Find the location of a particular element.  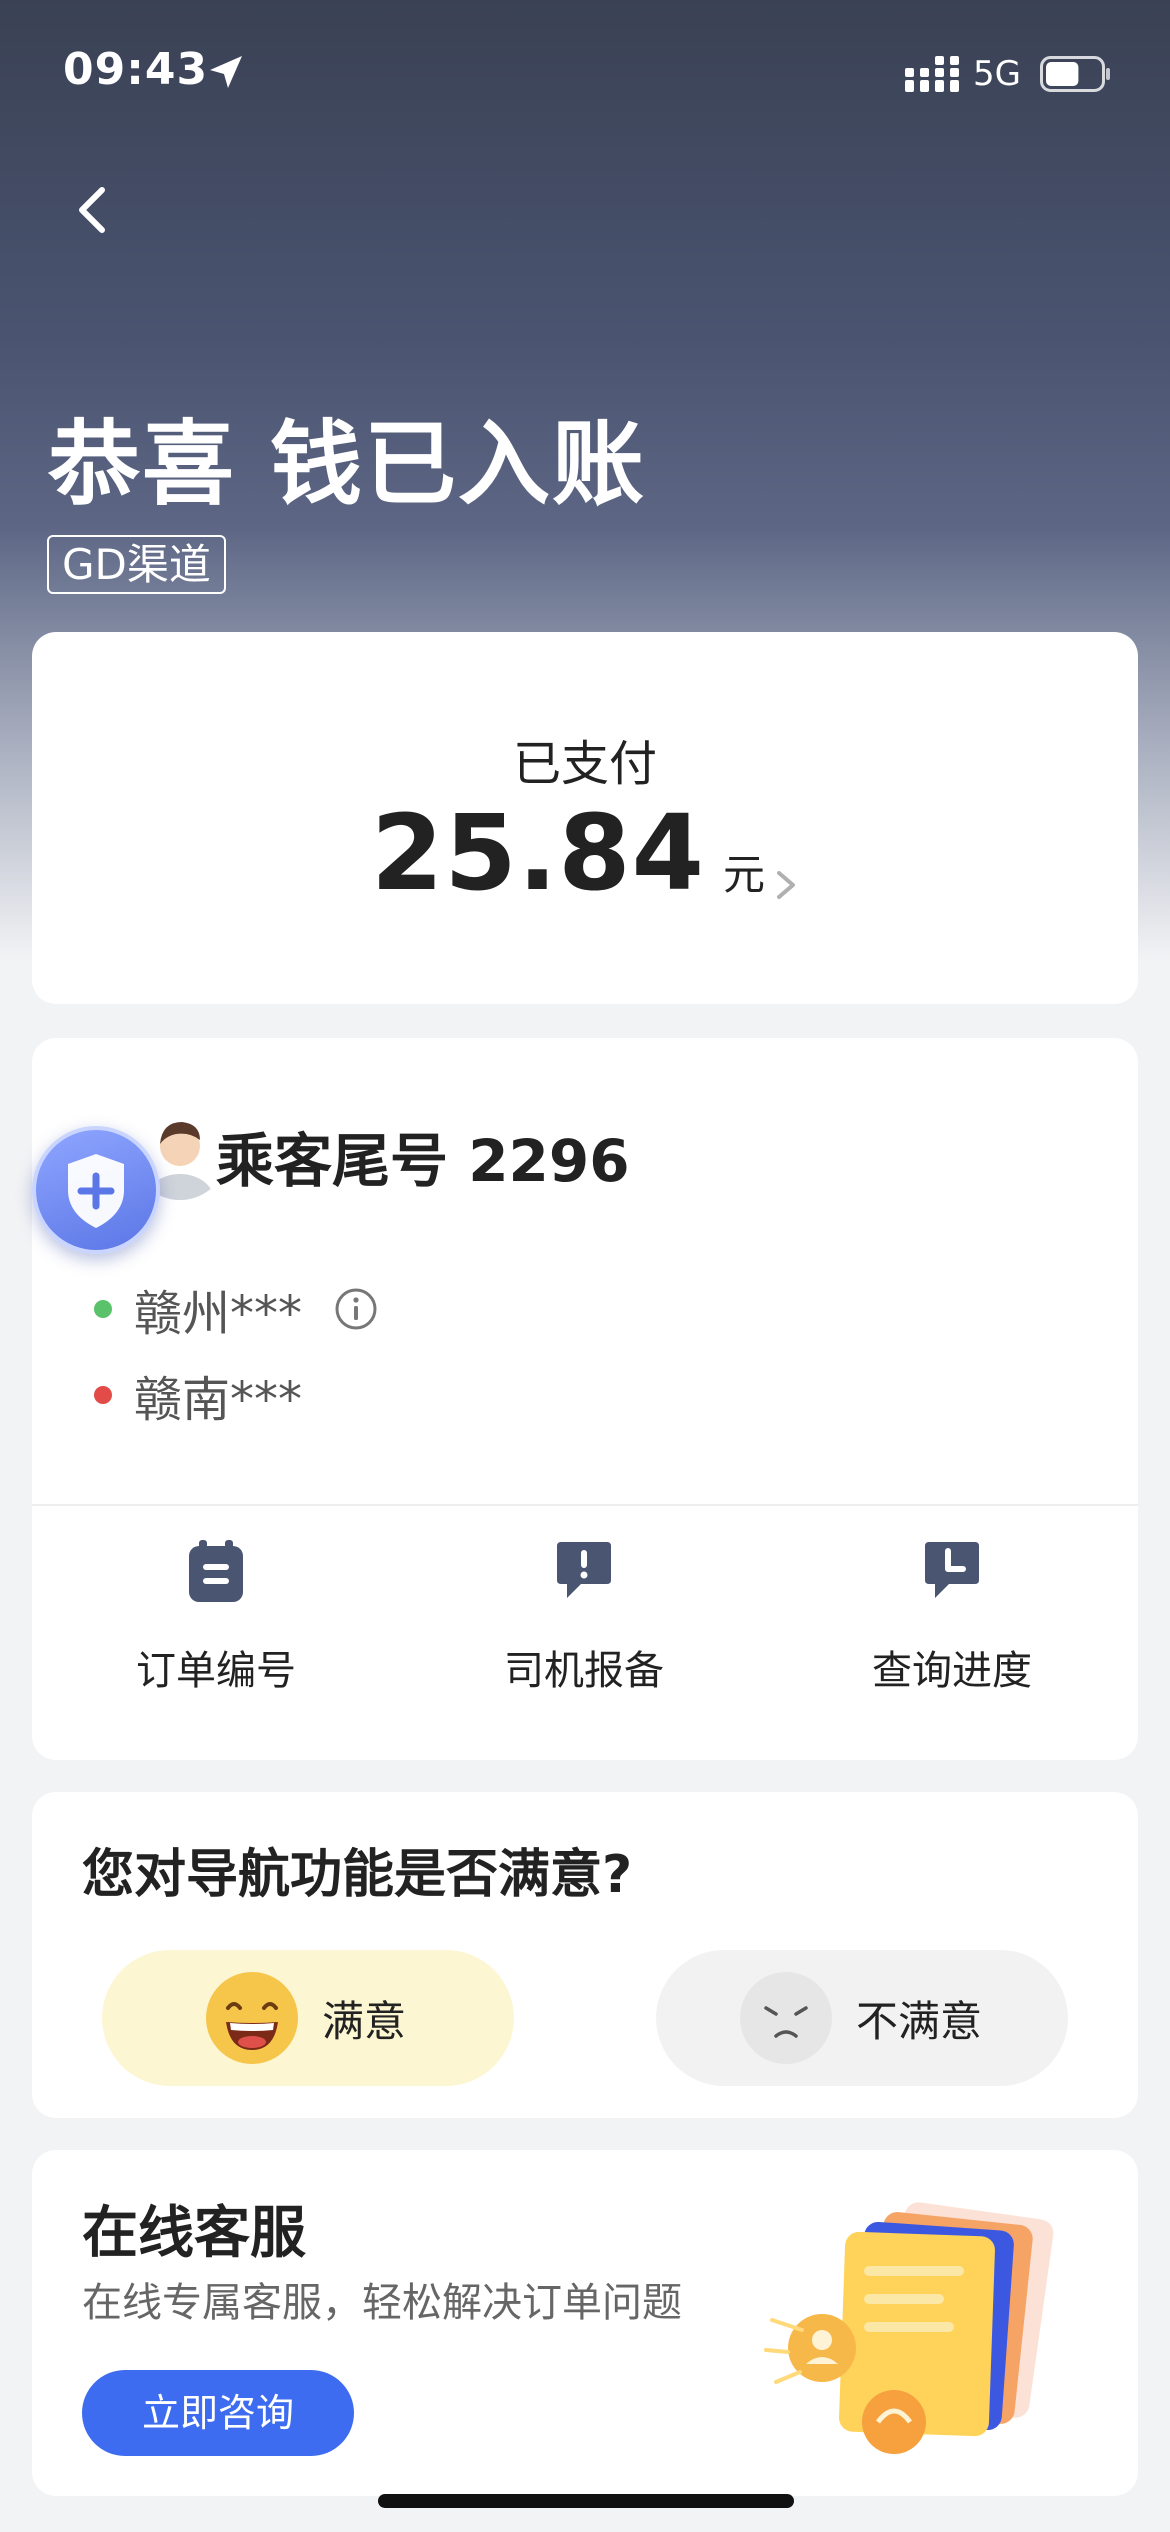

satisfied-label: 满意 is located at coordinates (364, 2021).